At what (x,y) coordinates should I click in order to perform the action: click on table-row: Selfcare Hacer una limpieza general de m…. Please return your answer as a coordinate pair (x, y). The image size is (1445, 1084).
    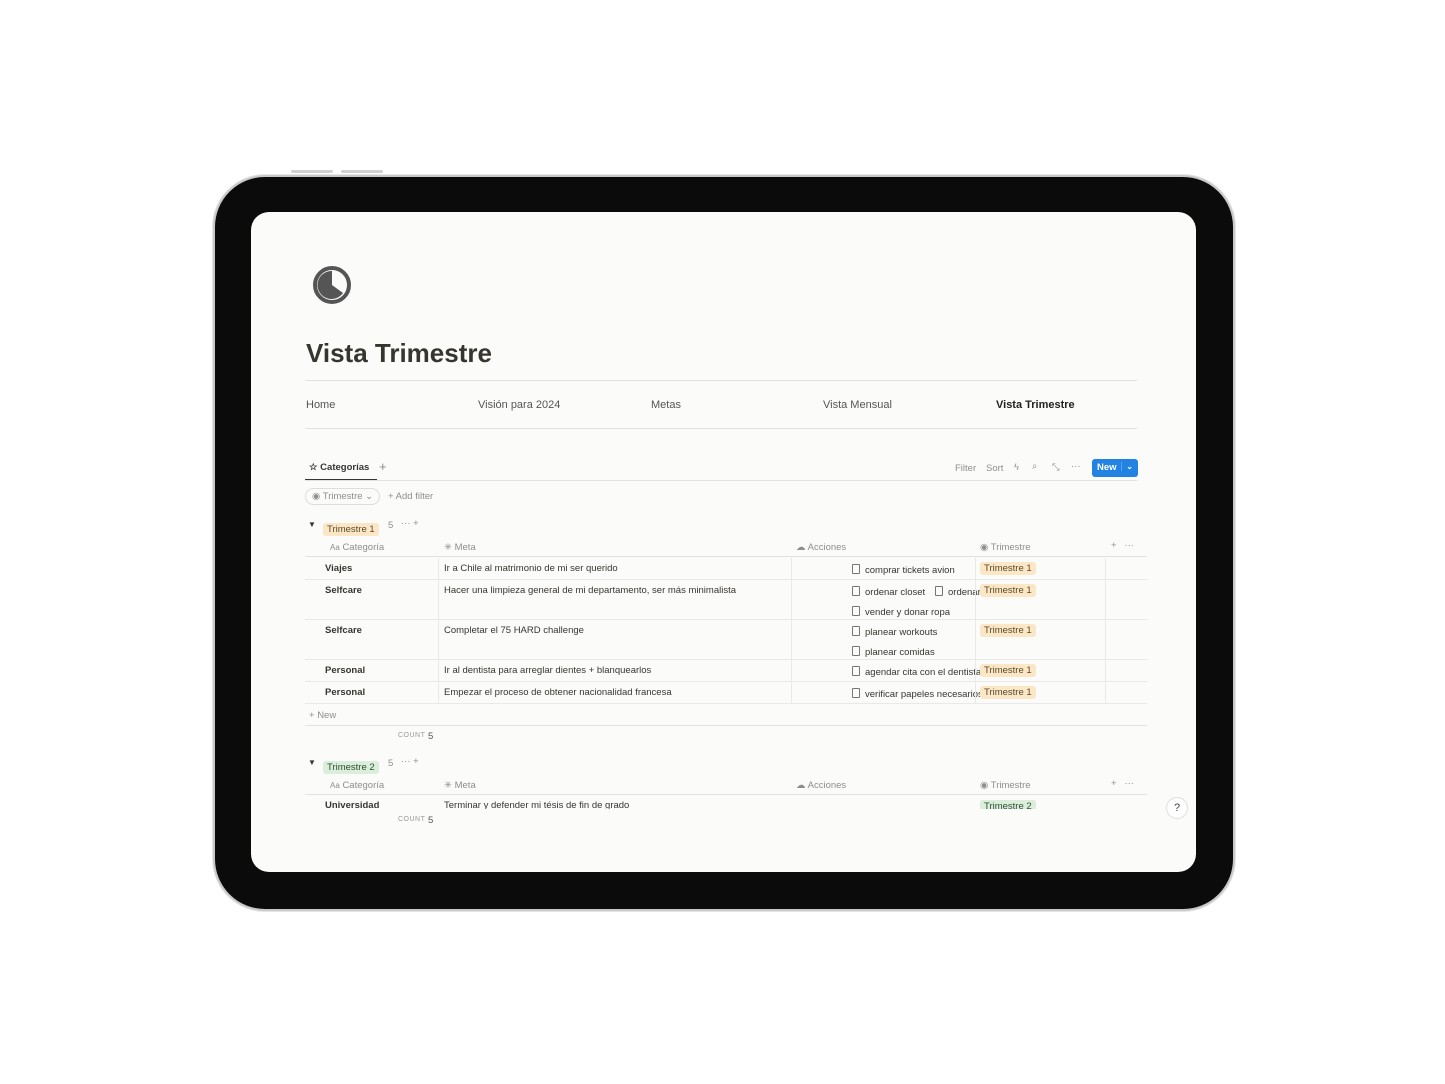
    Looking at the image, I should click on (726, 600).